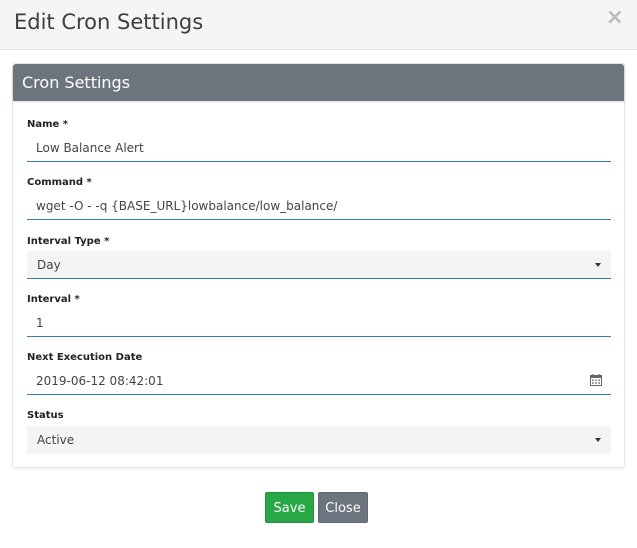  What do you see at coordinates (319, 381) in the screenshot?
I see `next-execution-date-input: 2019-06-12 08:42:01` at bounding box center [319, 381].